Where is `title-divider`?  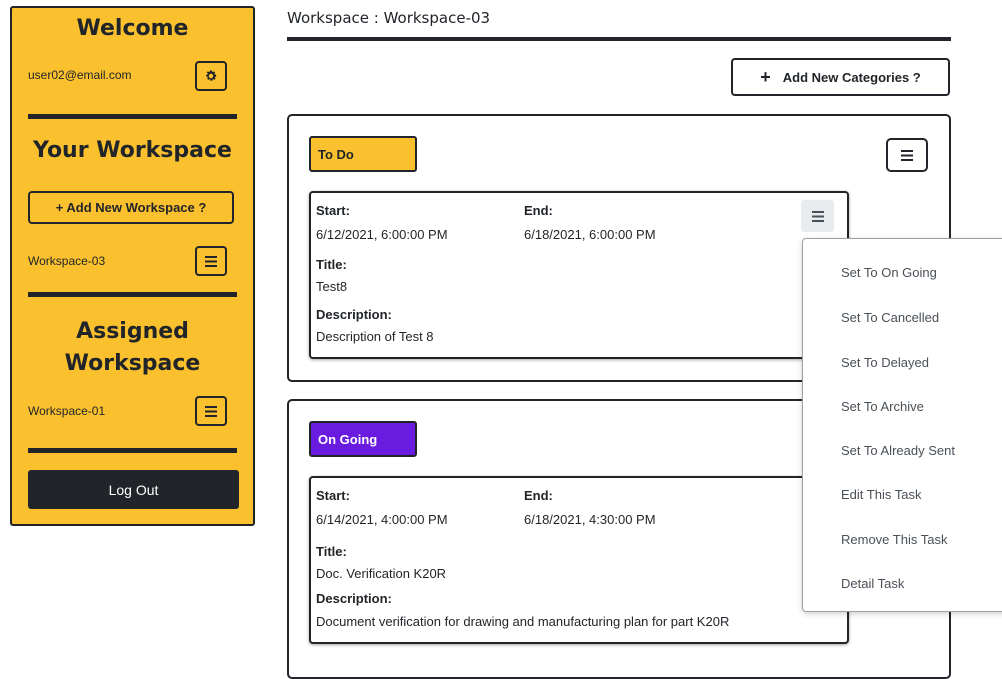
title-divider is located at coordinates (619, 39).